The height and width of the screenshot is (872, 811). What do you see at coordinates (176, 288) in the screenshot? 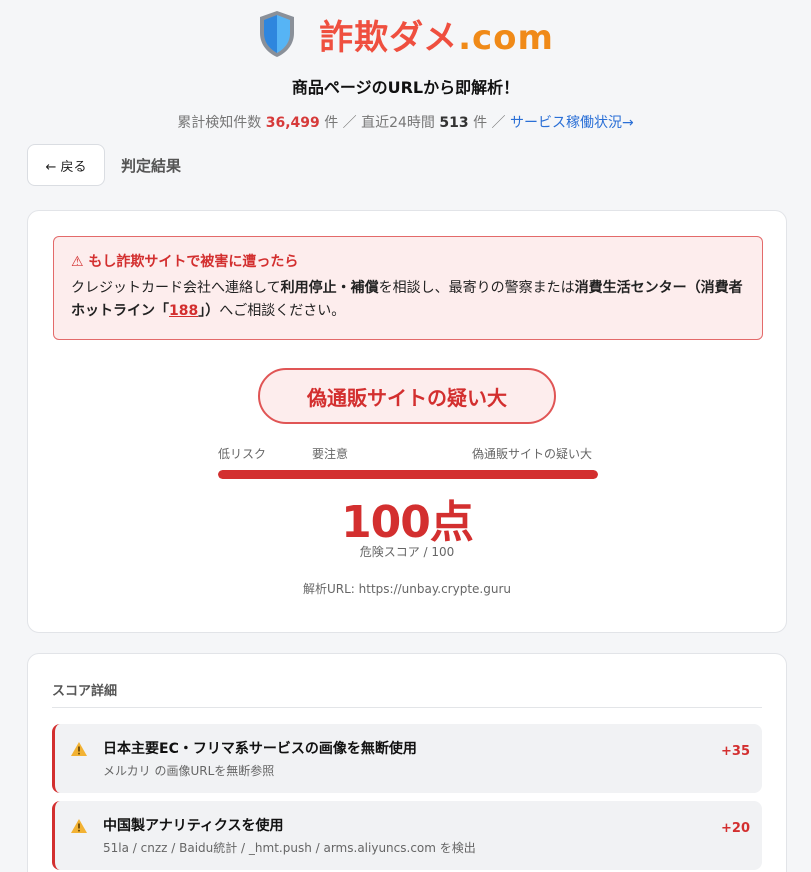
I see `warning-text: クレジットカード会社へ連絡して` at bounding box center [176, 288].